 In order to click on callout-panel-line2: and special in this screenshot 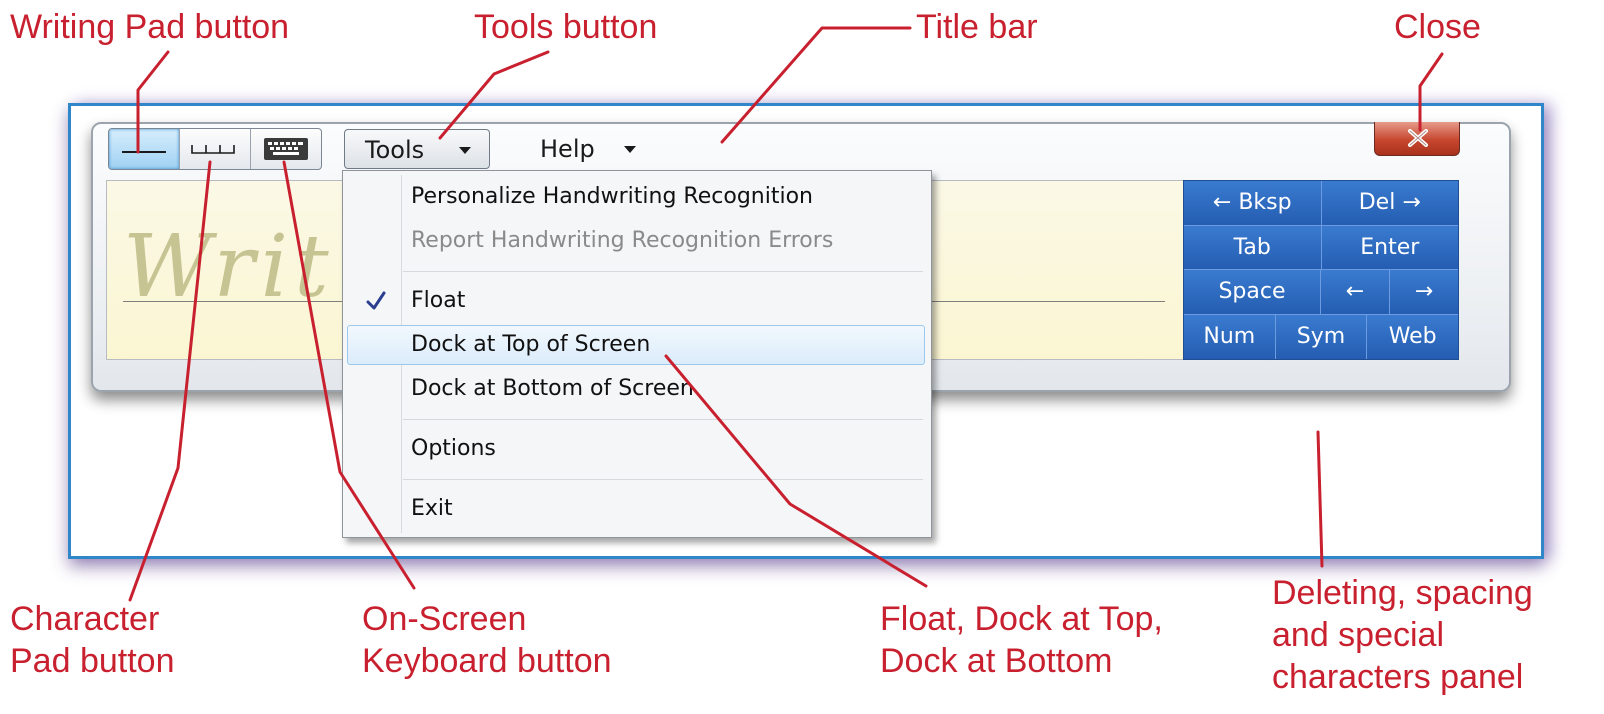, I will do `click(1358, 635)`.